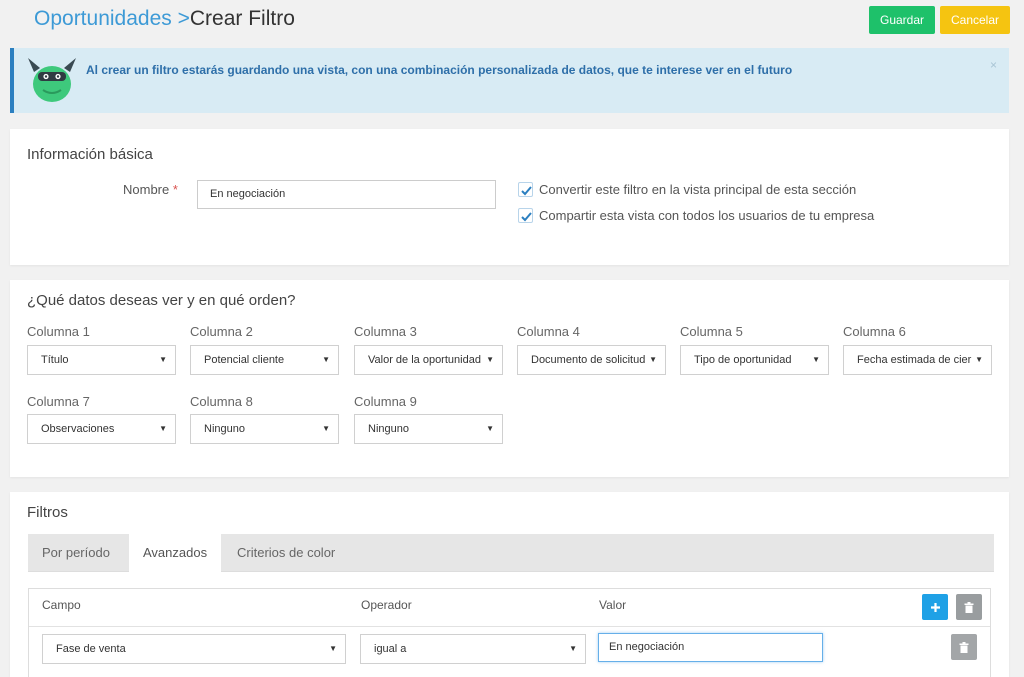 The height and width of the screenshot is (677, 1024). Describe the element at coordinates (161, 300) in the screenshot. I see `columns-title: ¿Qué datos deseas ver y en qué orden?` at that location.